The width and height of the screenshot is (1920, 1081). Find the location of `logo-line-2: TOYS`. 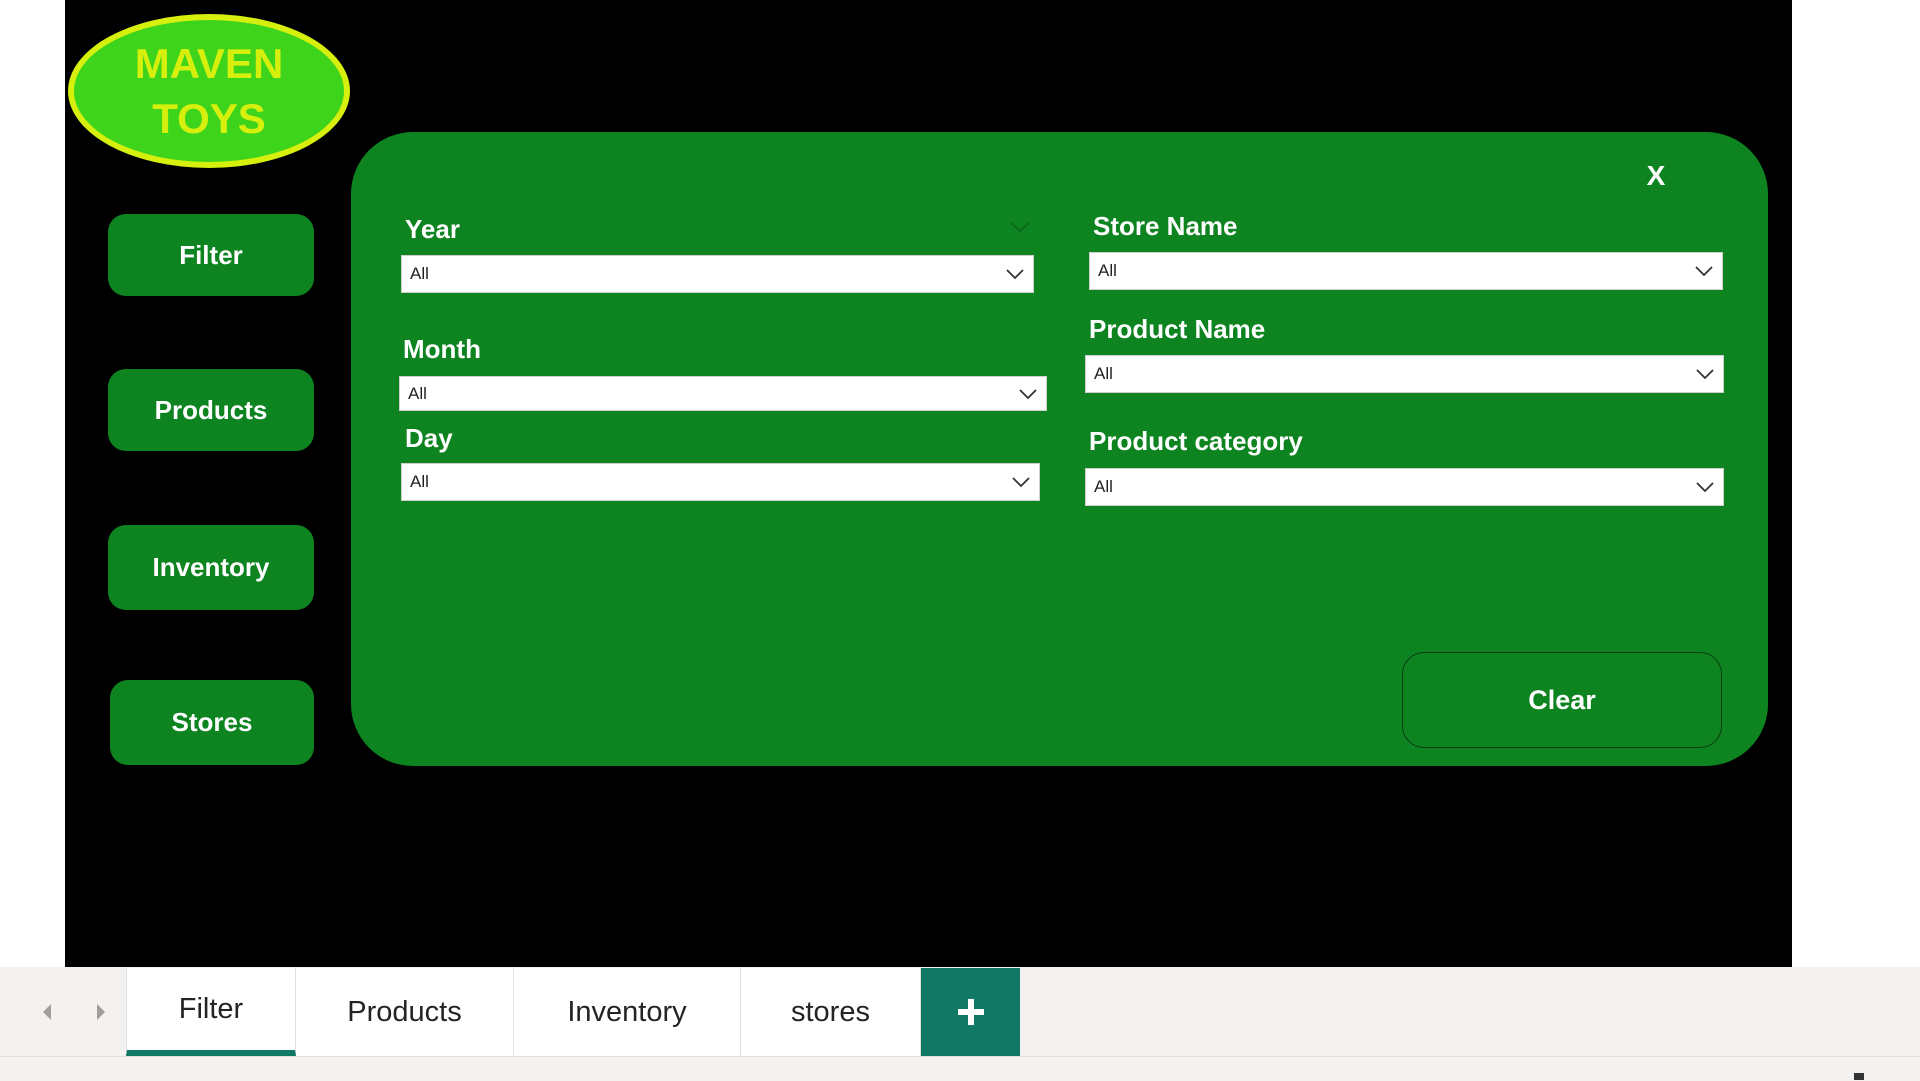

logo-line-2: TOYS is located at coordinates (209, 118).